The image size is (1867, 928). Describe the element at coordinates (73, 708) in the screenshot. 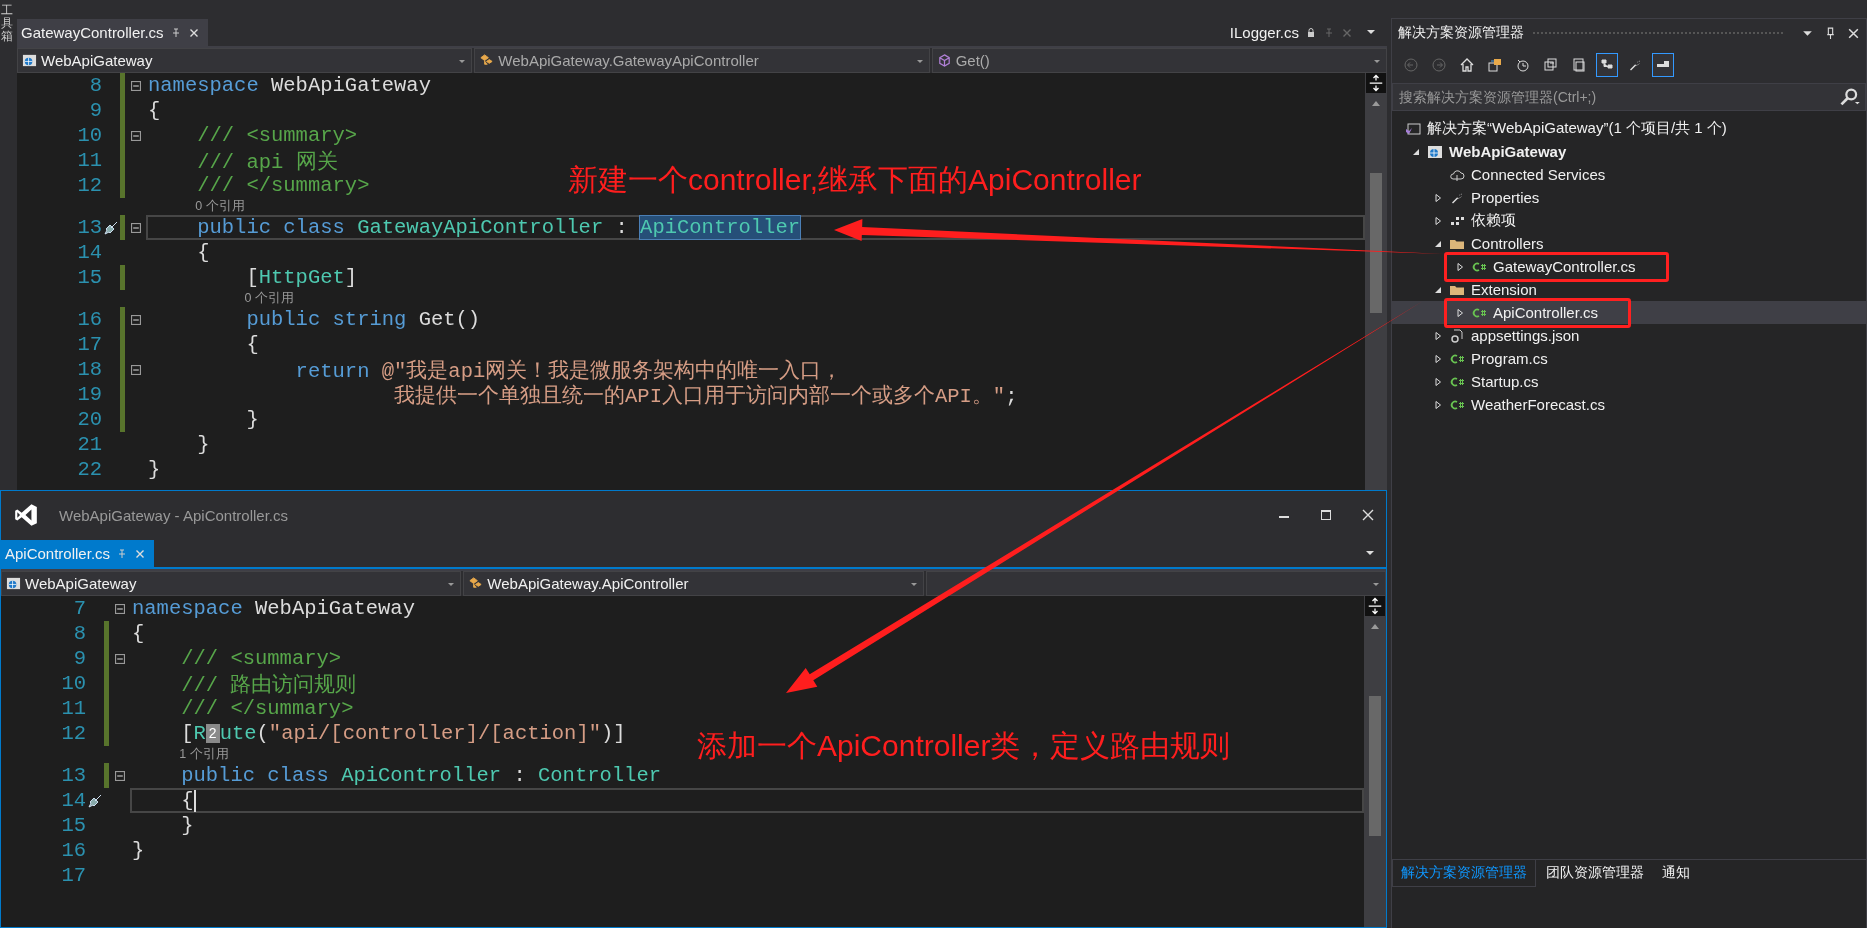

I see `line-number: 11` at that location.